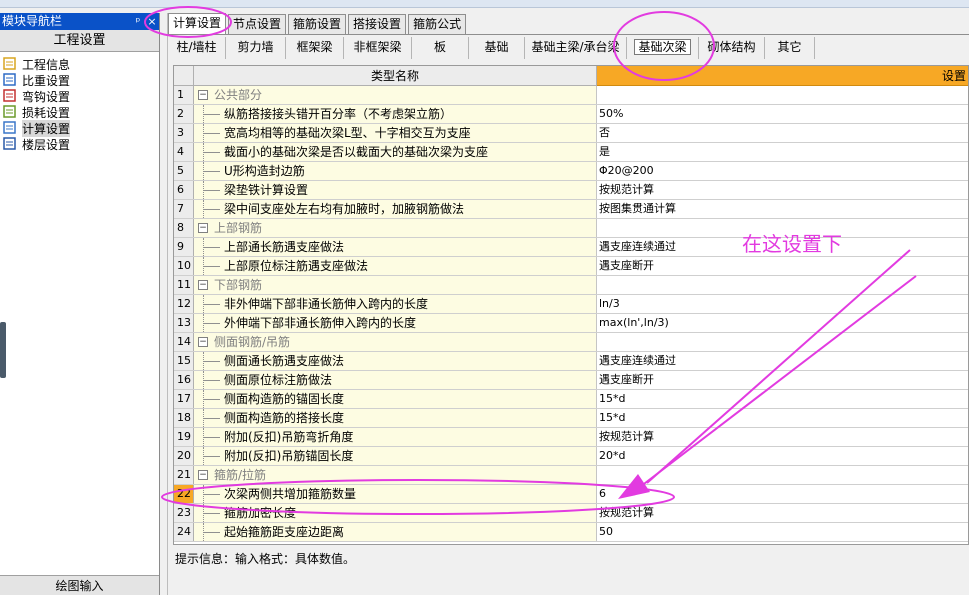 This screenshot has width=969, height=595. What do you see at coordinates (732, 48) in the screenshot?
I see `sub-tab: 砌体结构` at bounding box center [732, 48].